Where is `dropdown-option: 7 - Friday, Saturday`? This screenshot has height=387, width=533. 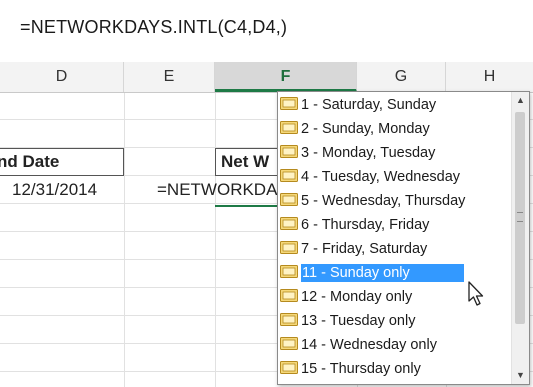 dropdown-option: 7 - Friday, Saturday is located at coordinates (353, 249).